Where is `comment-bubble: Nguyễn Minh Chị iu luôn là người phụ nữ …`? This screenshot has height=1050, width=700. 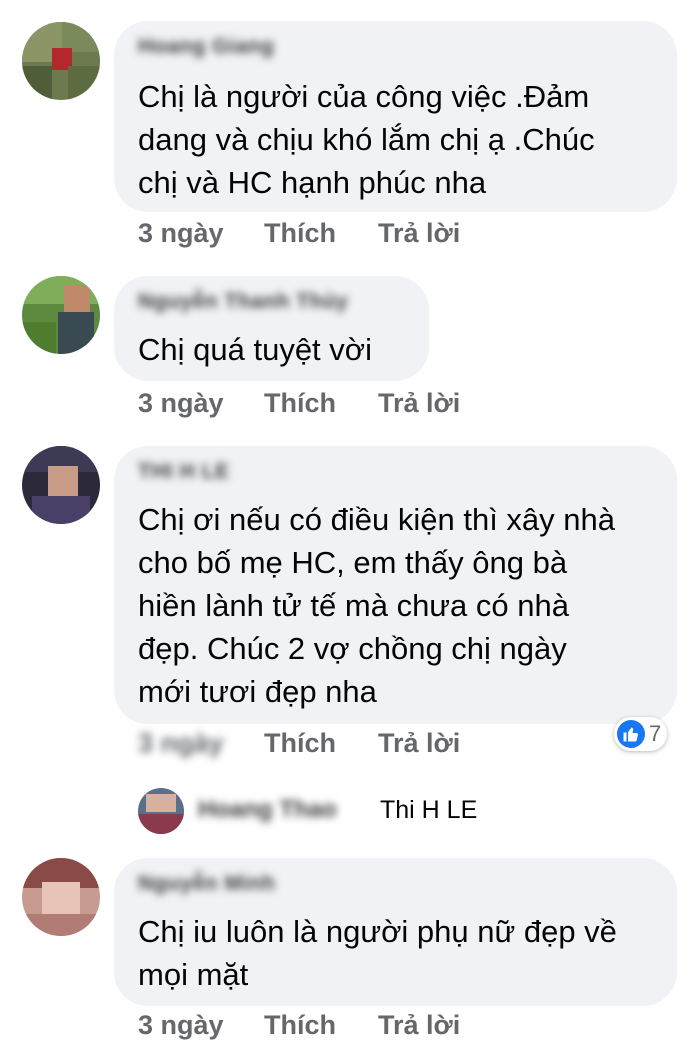 comment-bubble: Nguyễn Minh Chị iu luôn là người phụ nữ … is located at coordinates (395, 932).